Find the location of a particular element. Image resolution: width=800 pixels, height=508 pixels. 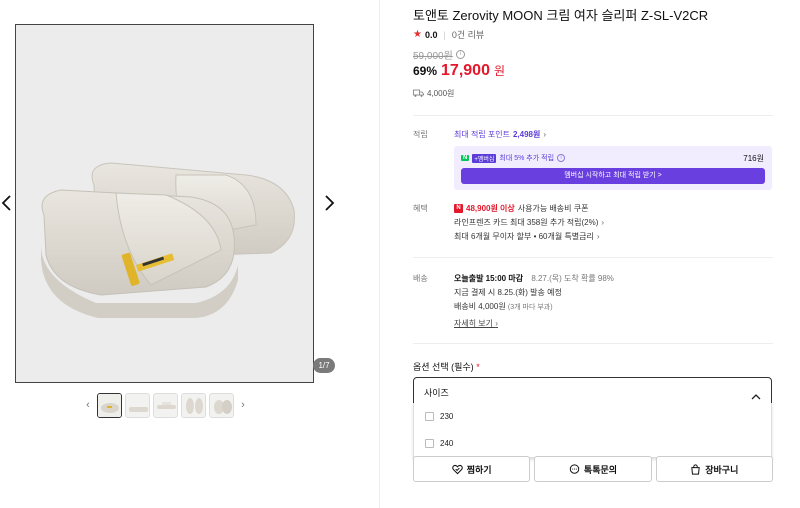

truck-icon is located at coordinates (418, 94).